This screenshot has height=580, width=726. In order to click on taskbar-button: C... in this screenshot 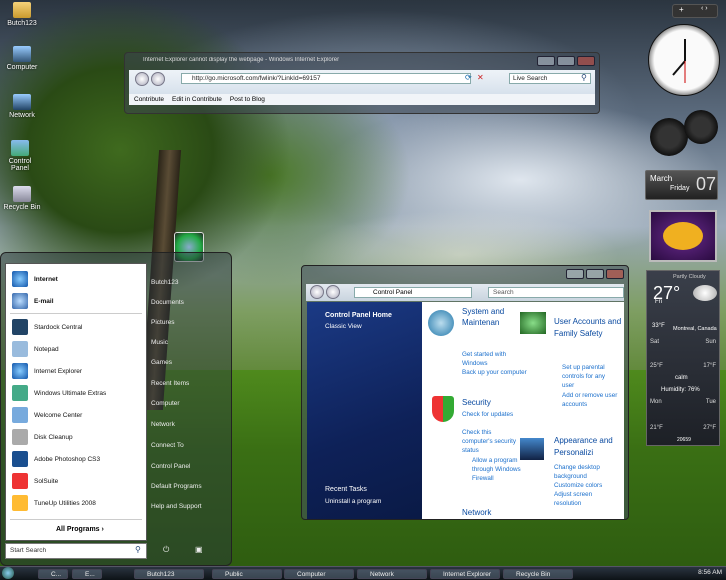, I will do `click(53, 574)`.